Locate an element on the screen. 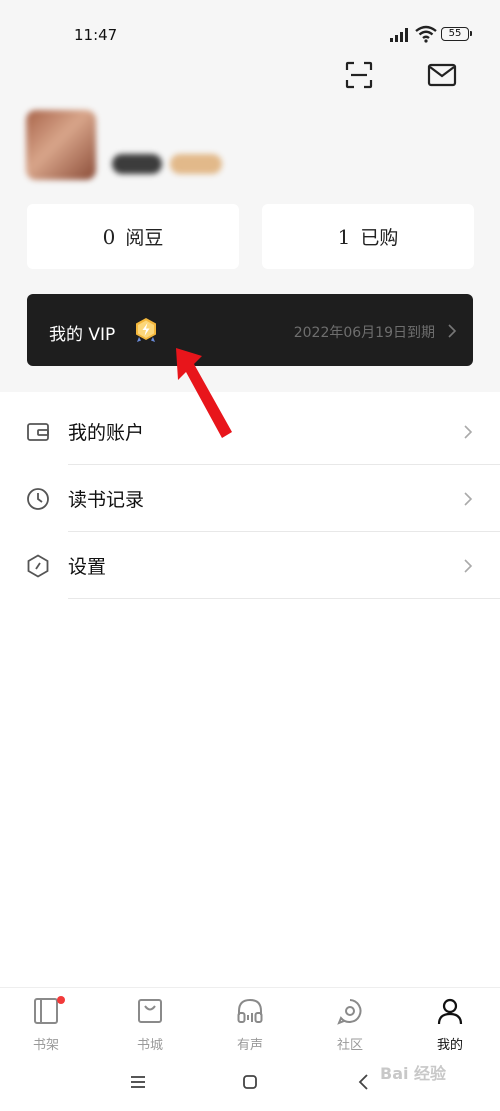 This screenshot has height=1111, width=500. shopping-bag-icon is located at coordinates (150, 1011).